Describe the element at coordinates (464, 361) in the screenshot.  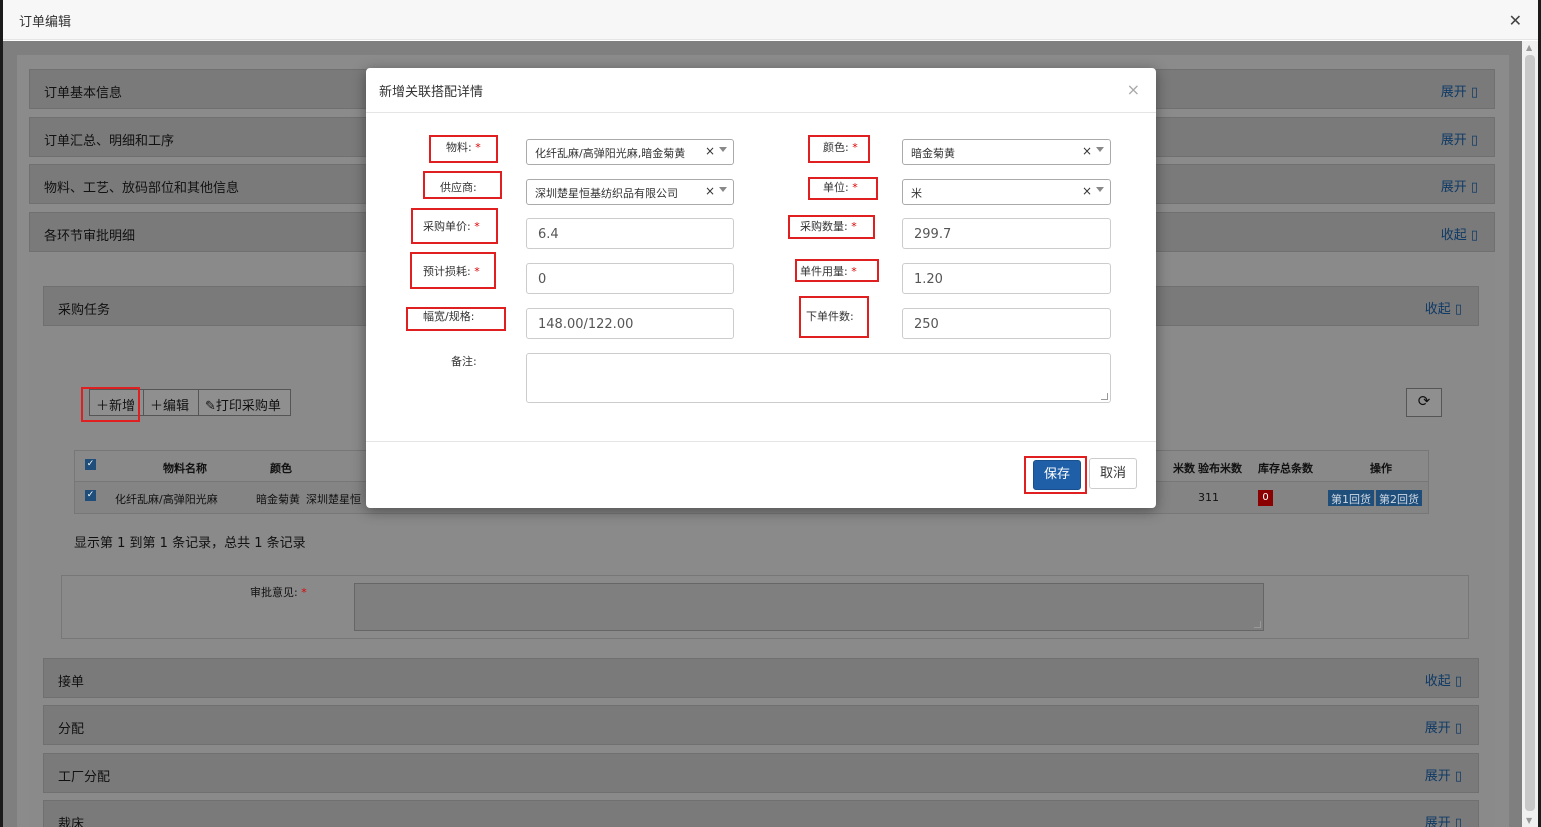
I see `remark-label: 备注:` at that location.